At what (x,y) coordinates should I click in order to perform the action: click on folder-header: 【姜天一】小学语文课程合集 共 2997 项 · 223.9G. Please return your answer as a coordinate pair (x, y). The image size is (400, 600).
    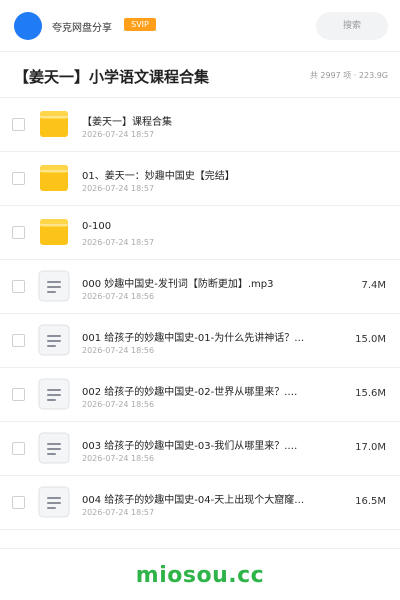
    Looking at the image, I should click on (200, 75).